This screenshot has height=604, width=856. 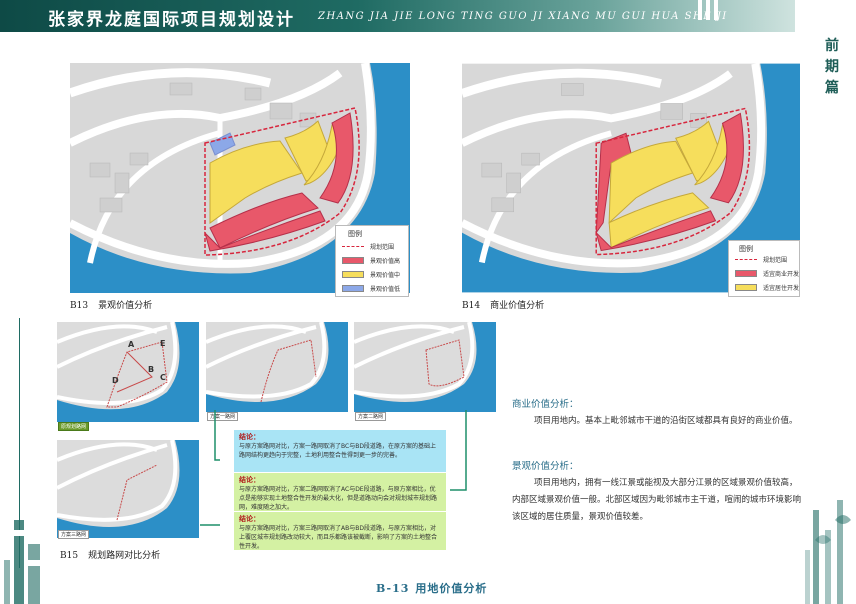 I want to click on landscape-line: 内部区域景观价值一般。北部区域因为毗邻城市主干道，喧闹的城市环境影响, so click(x=657, y=500).